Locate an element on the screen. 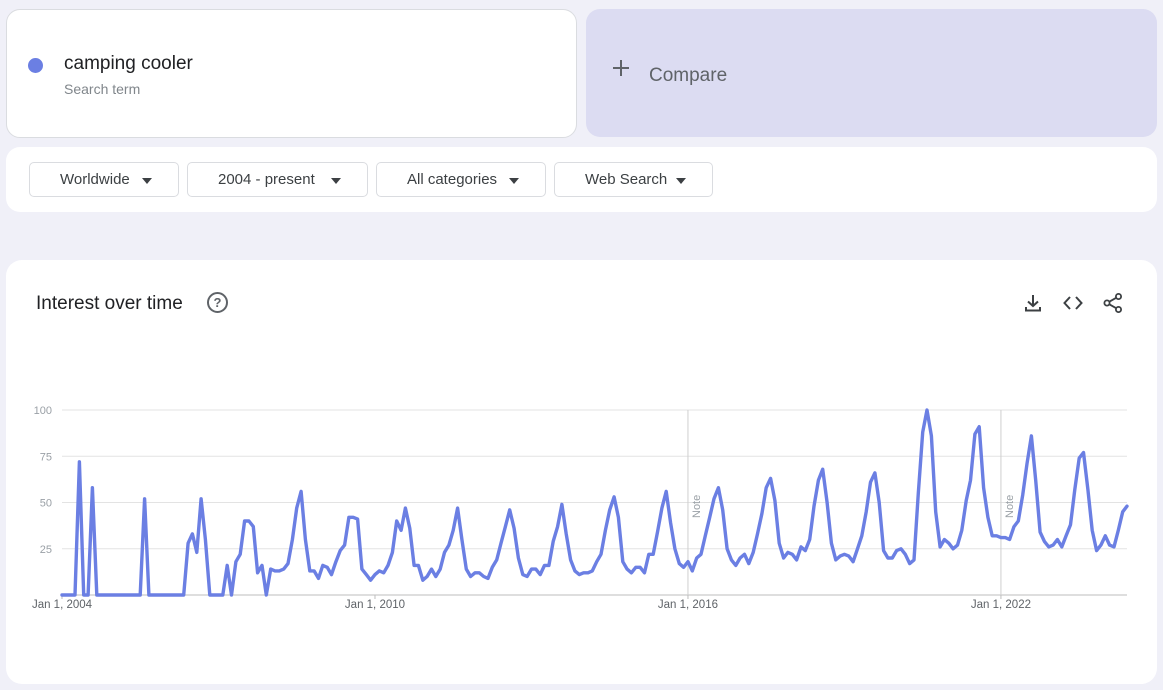 The width and height of the screenshot is (1163, 690). y-tick-label: 100 is located at coordinates (43, 411).